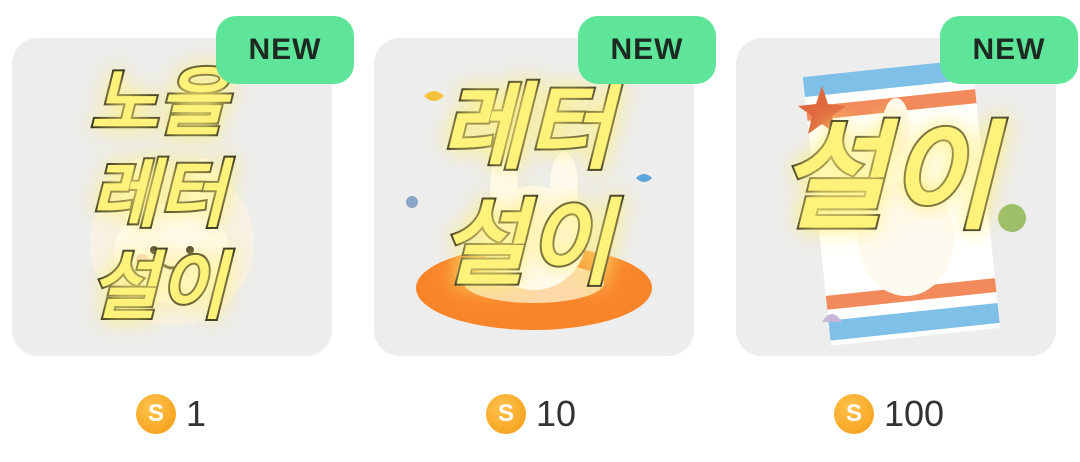 This screenshot has width=1080, height=462. I want to click on item-price: S 10, so click(531, 414).